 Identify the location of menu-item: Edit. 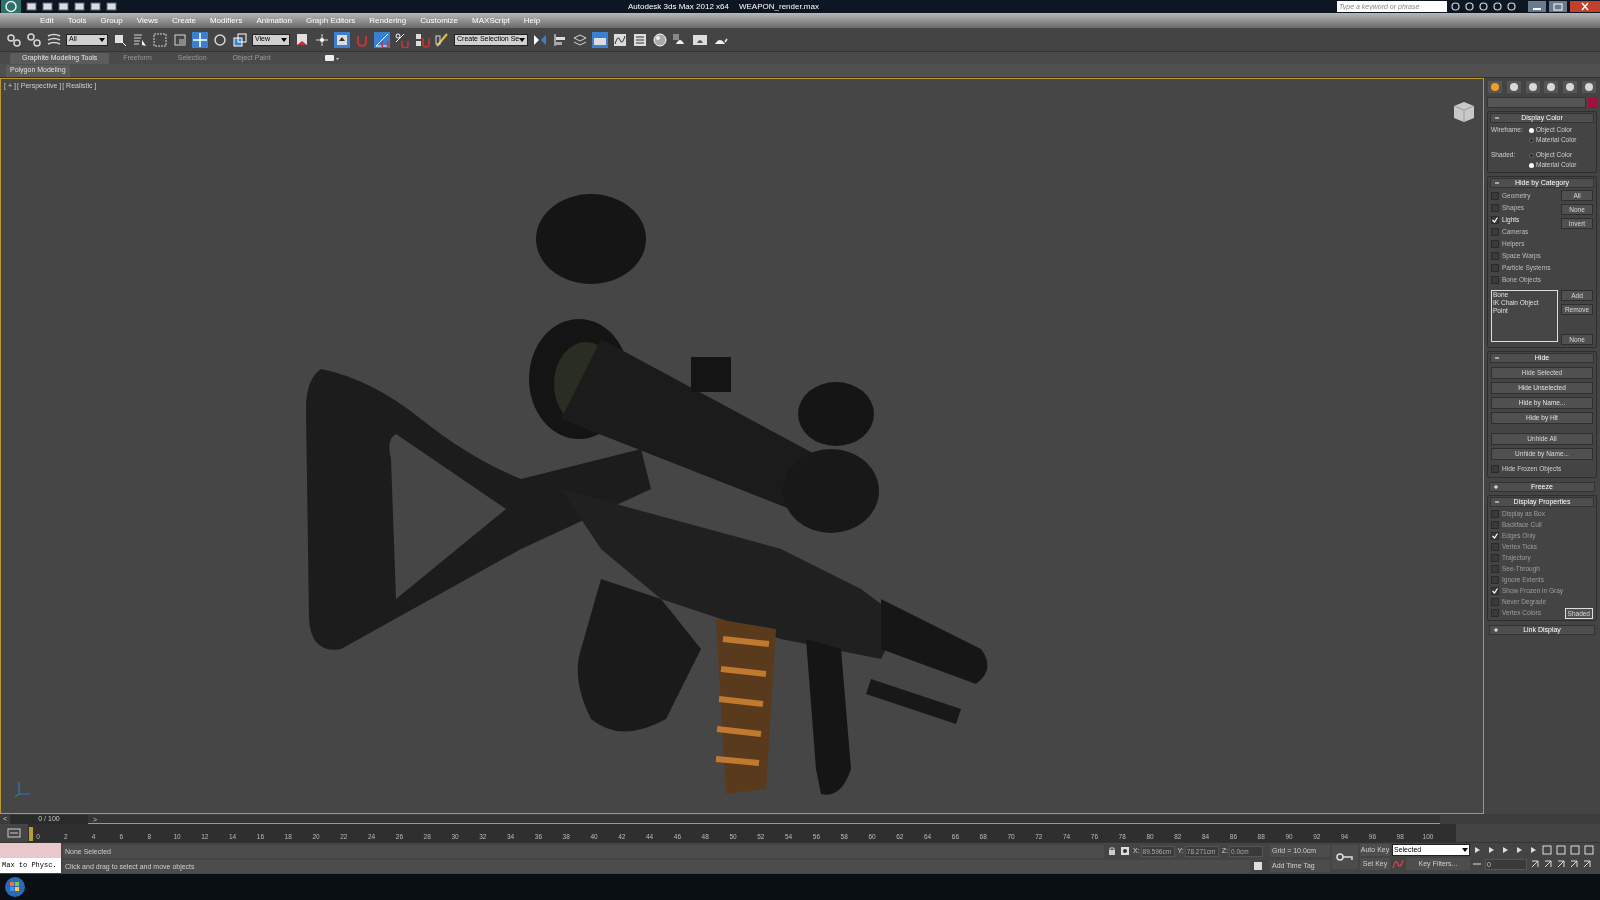
(47, 20).